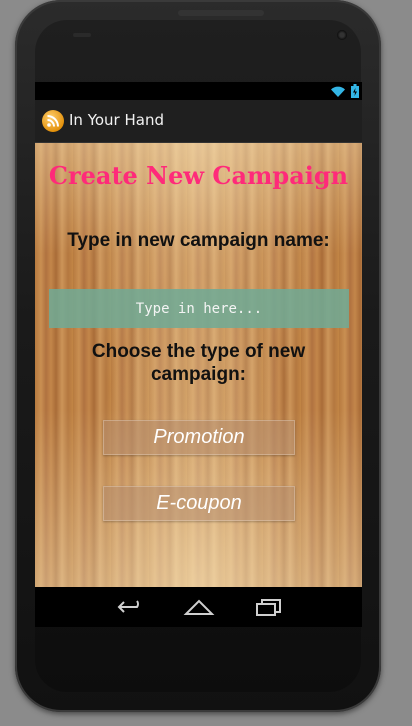  Describe the element at coordinates (198, 240) in the screenshot. I see `name-prompt: Type in new campaign name:` at that location.